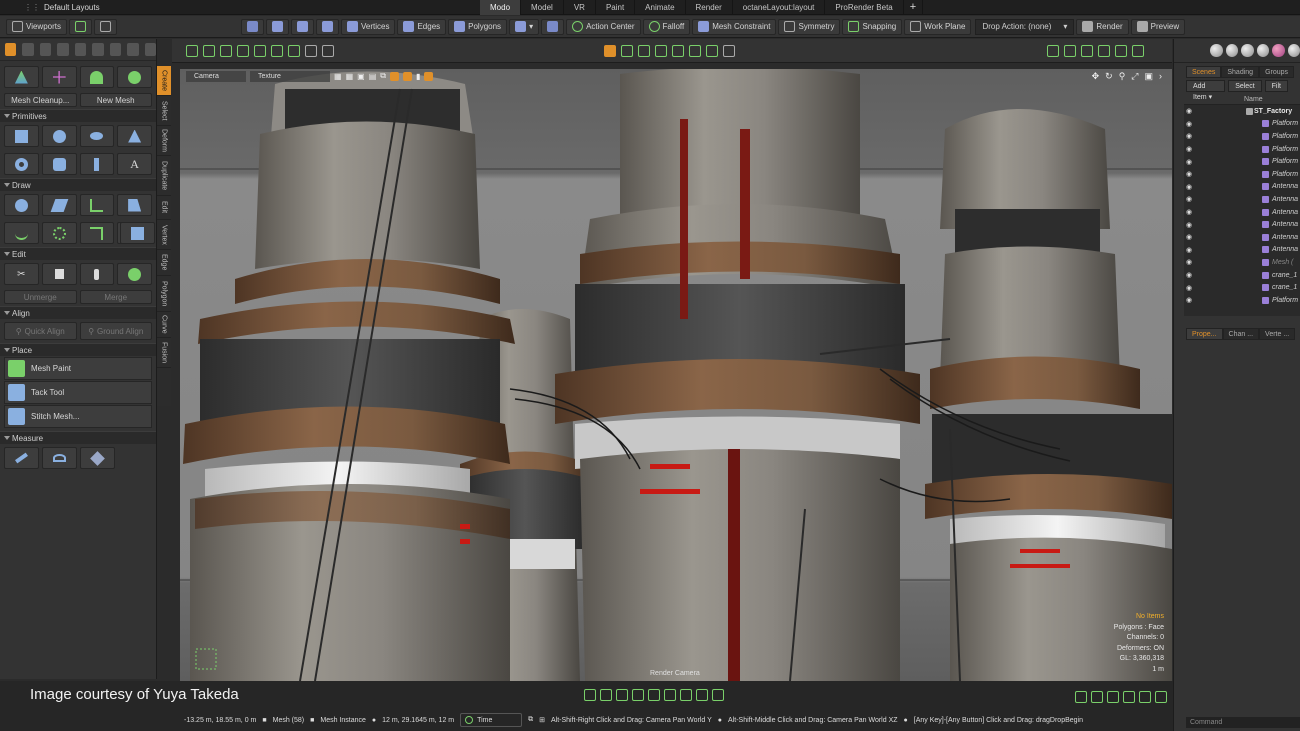  I want to click on unmerge-button: Unmerge, so click(40, 297).